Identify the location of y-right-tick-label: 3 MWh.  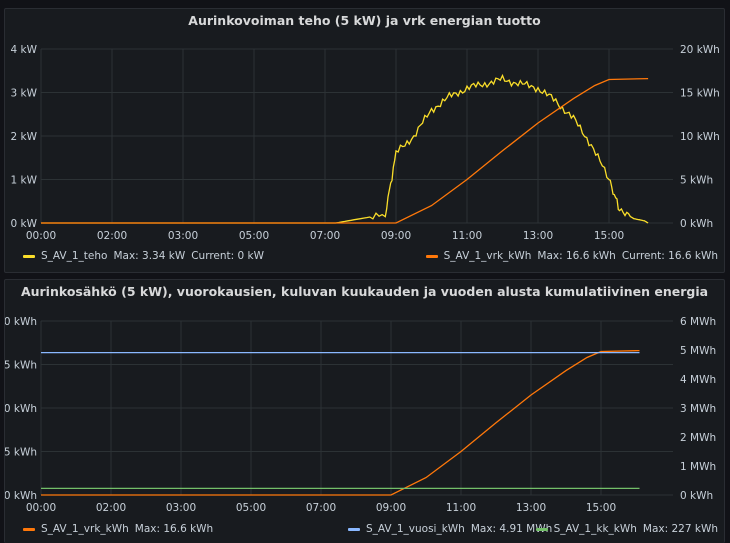
(698, 409).